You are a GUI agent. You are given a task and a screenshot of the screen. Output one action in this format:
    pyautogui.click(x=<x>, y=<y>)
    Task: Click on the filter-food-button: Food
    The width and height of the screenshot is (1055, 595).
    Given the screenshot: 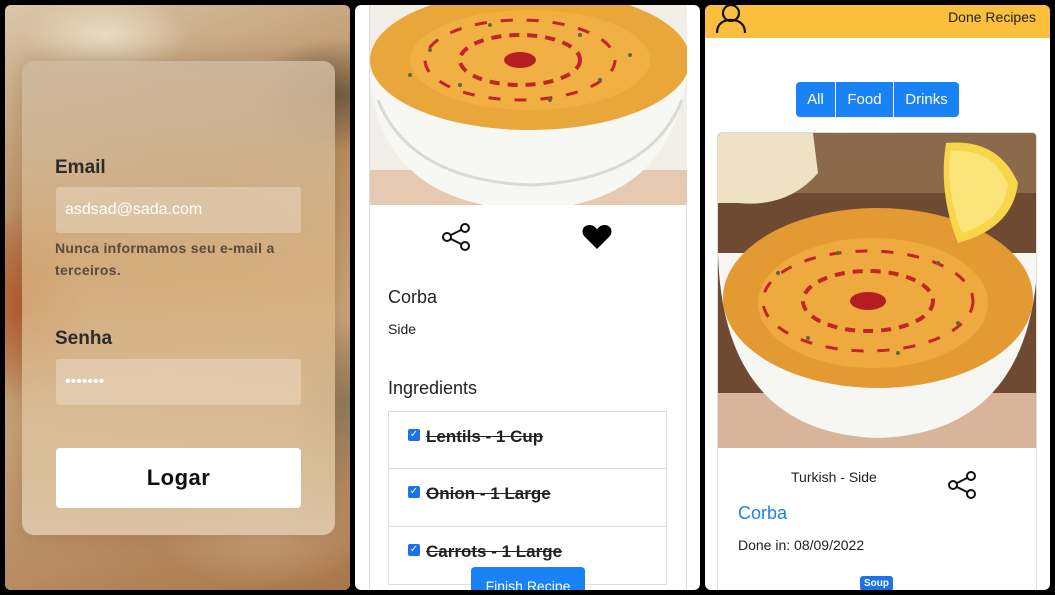 What is the action you would take?
    pyautogui.click(x=864, y=99)
    